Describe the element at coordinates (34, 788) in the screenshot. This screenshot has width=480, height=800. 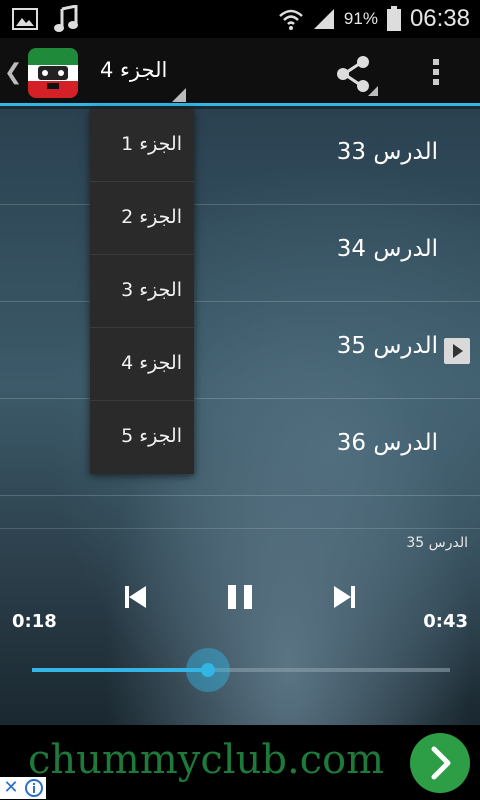
I see `info-icon` at that location.